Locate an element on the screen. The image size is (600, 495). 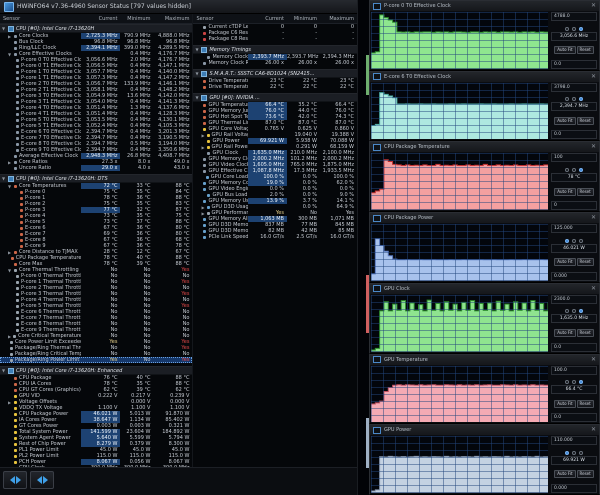
sensor-row: Drive Temperature 2 22 °C 22 °C 22 °C is located at coordinates (275, 87).